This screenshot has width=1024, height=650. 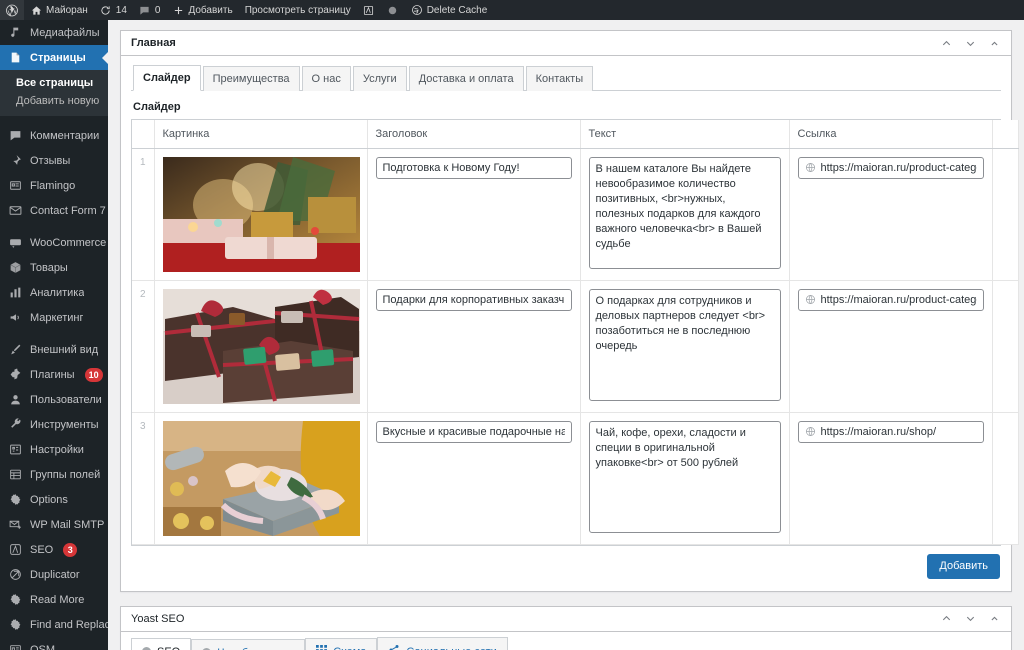 I want to click on yoast-menu, so click(x=369, y=10).